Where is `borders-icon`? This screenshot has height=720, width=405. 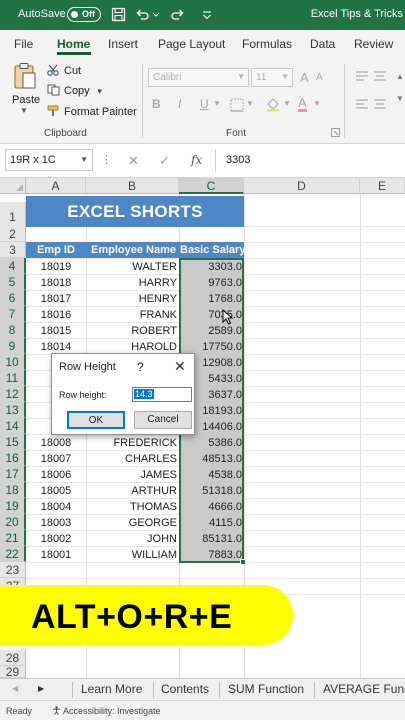 borders-icon is located at coordinates (237, 105).